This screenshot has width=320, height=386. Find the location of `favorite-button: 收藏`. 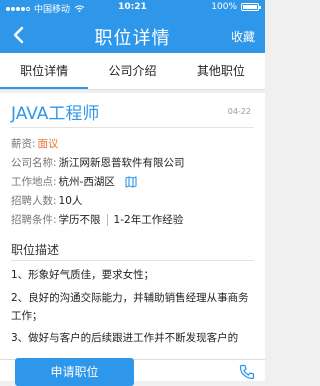

favorite-button: 收藏 is located at coordinates (243, 36).